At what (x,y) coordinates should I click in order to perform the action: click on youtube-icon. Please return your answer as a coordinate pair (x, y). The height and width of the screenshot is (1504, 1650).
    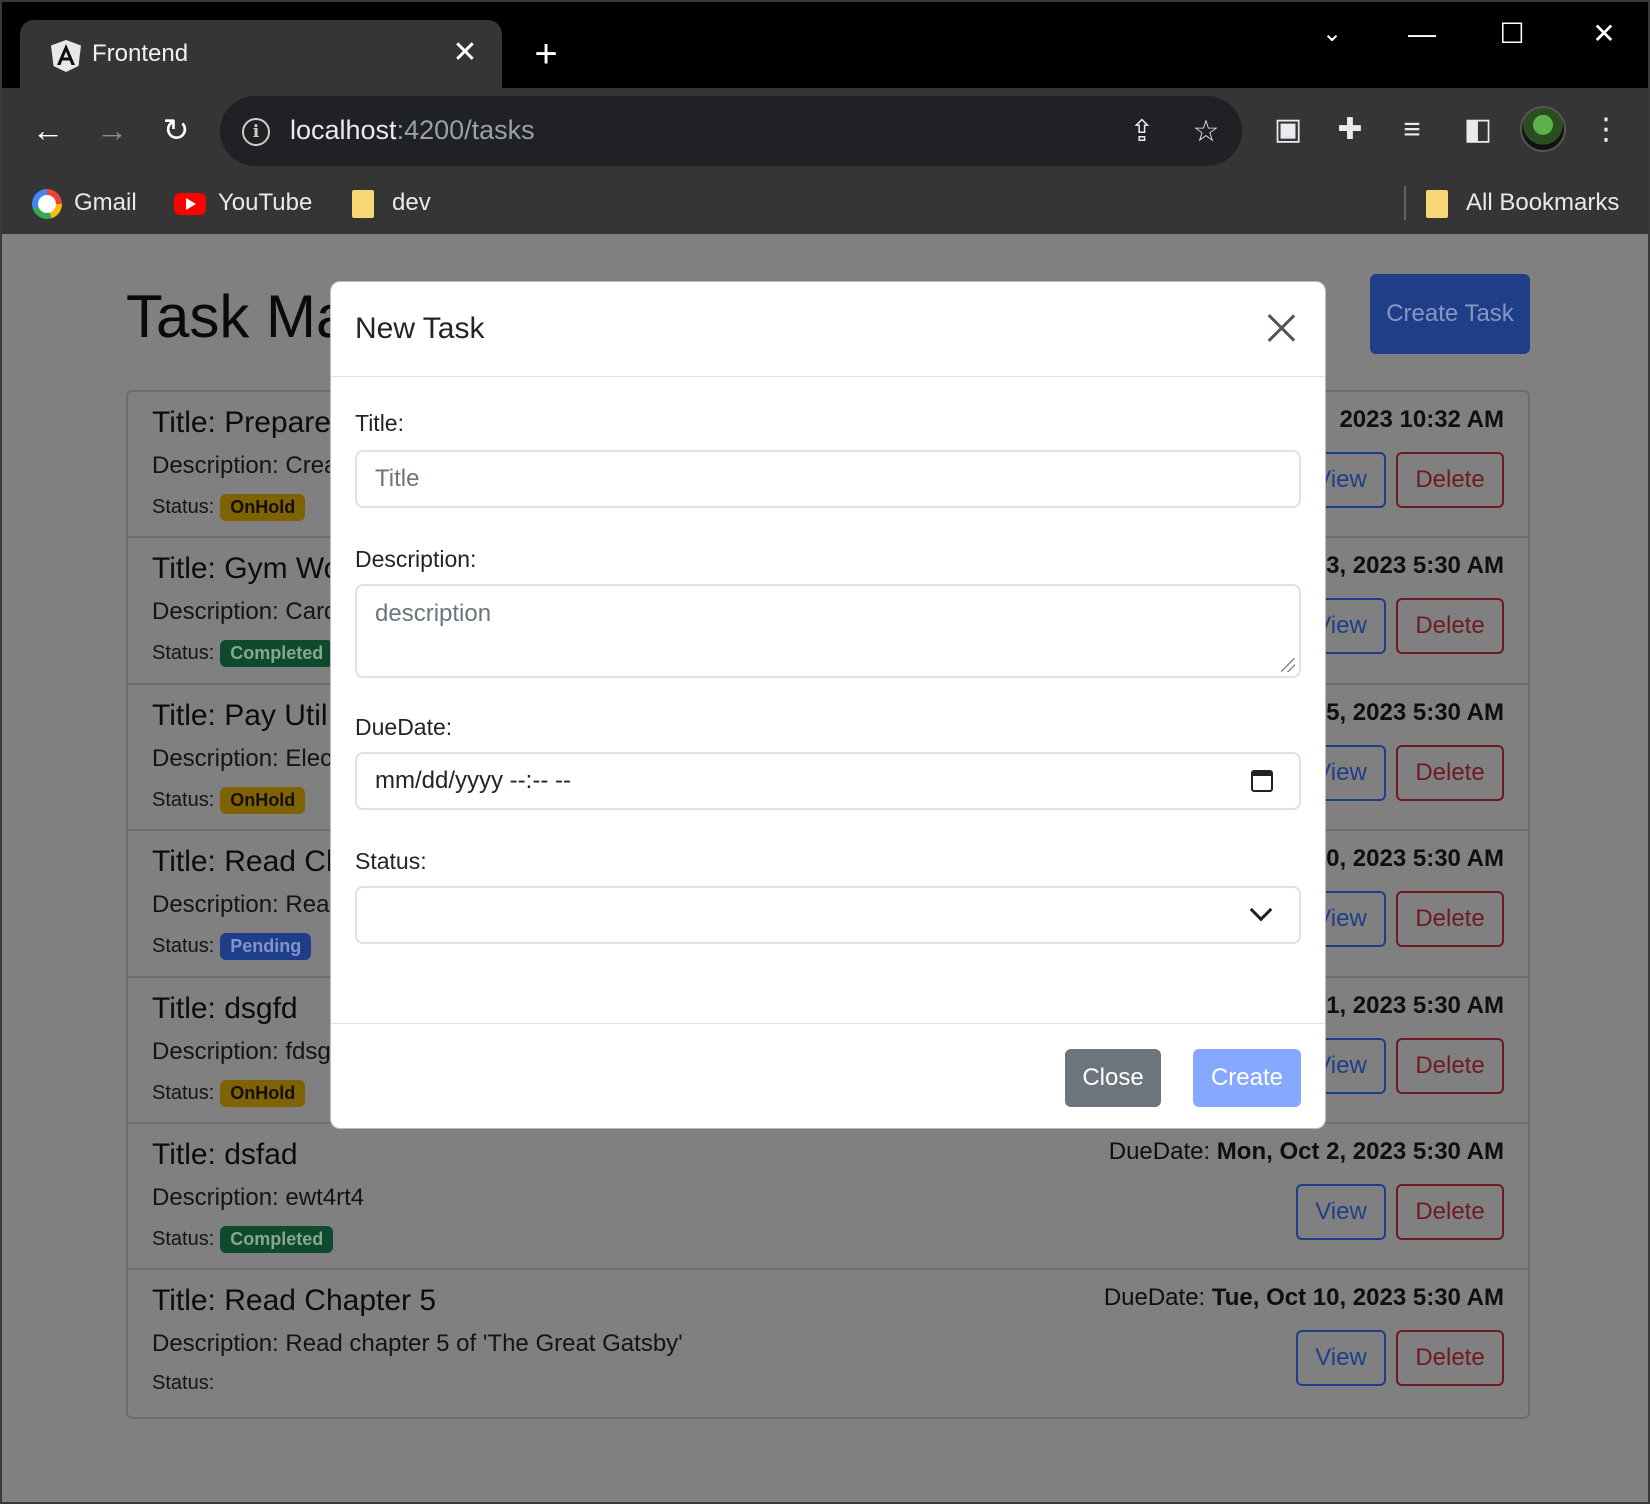
    Looking at the image, I should click on (190, 203).